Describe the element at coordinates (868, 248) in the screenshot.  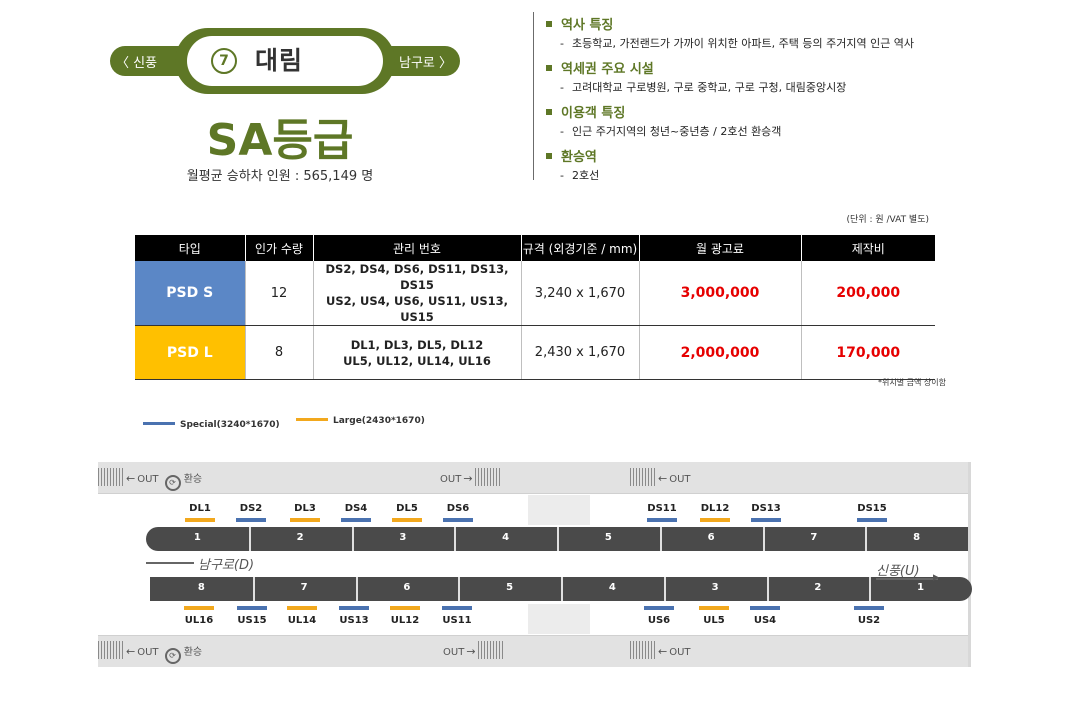
I see `col-production: 제작비` at that location.